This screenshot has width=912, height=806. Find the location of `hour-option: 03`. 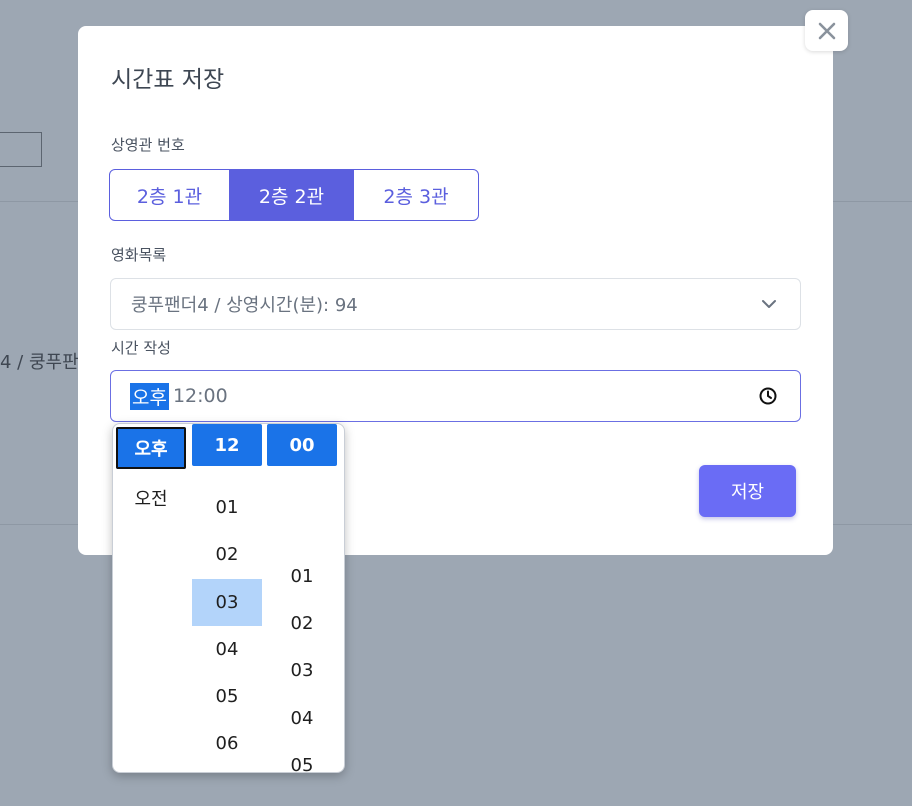

hour-option: 03 is located at coordinates (227, 602).